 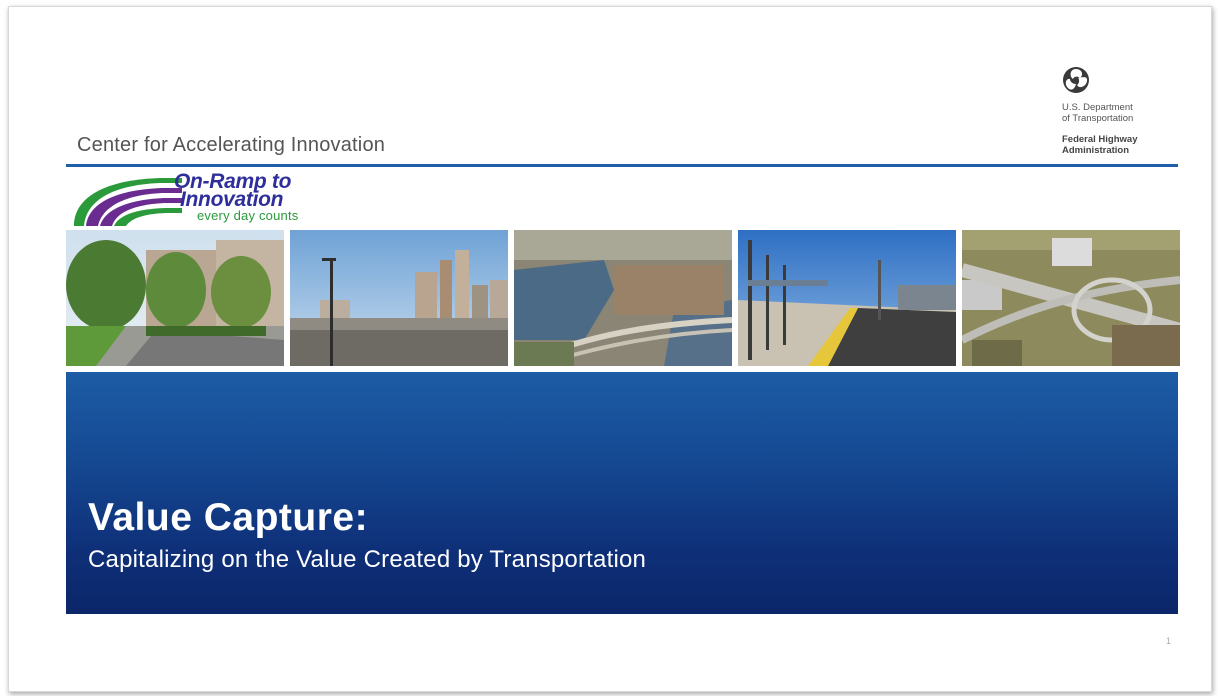 What do you see at coordinates (248, 215) in the screenshot?
I see `on-ramp-tagline: every day counts` at bounding box center [248, 215].